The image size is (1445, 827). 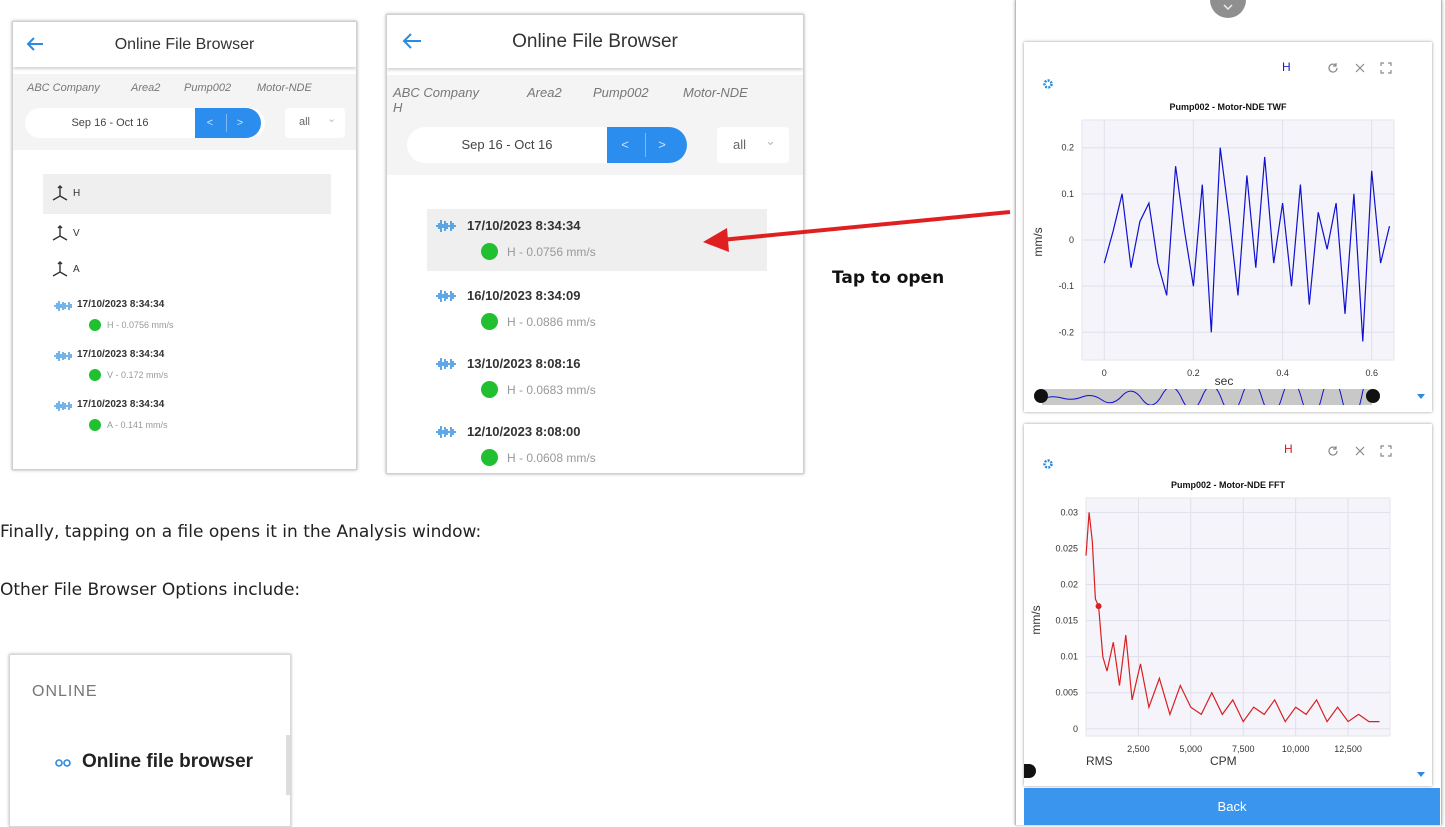 What do you see at coordinates (1282, 373) in the screenshot?
I see `x-tick-label: 0.4` at bounding box center [1282, 373].